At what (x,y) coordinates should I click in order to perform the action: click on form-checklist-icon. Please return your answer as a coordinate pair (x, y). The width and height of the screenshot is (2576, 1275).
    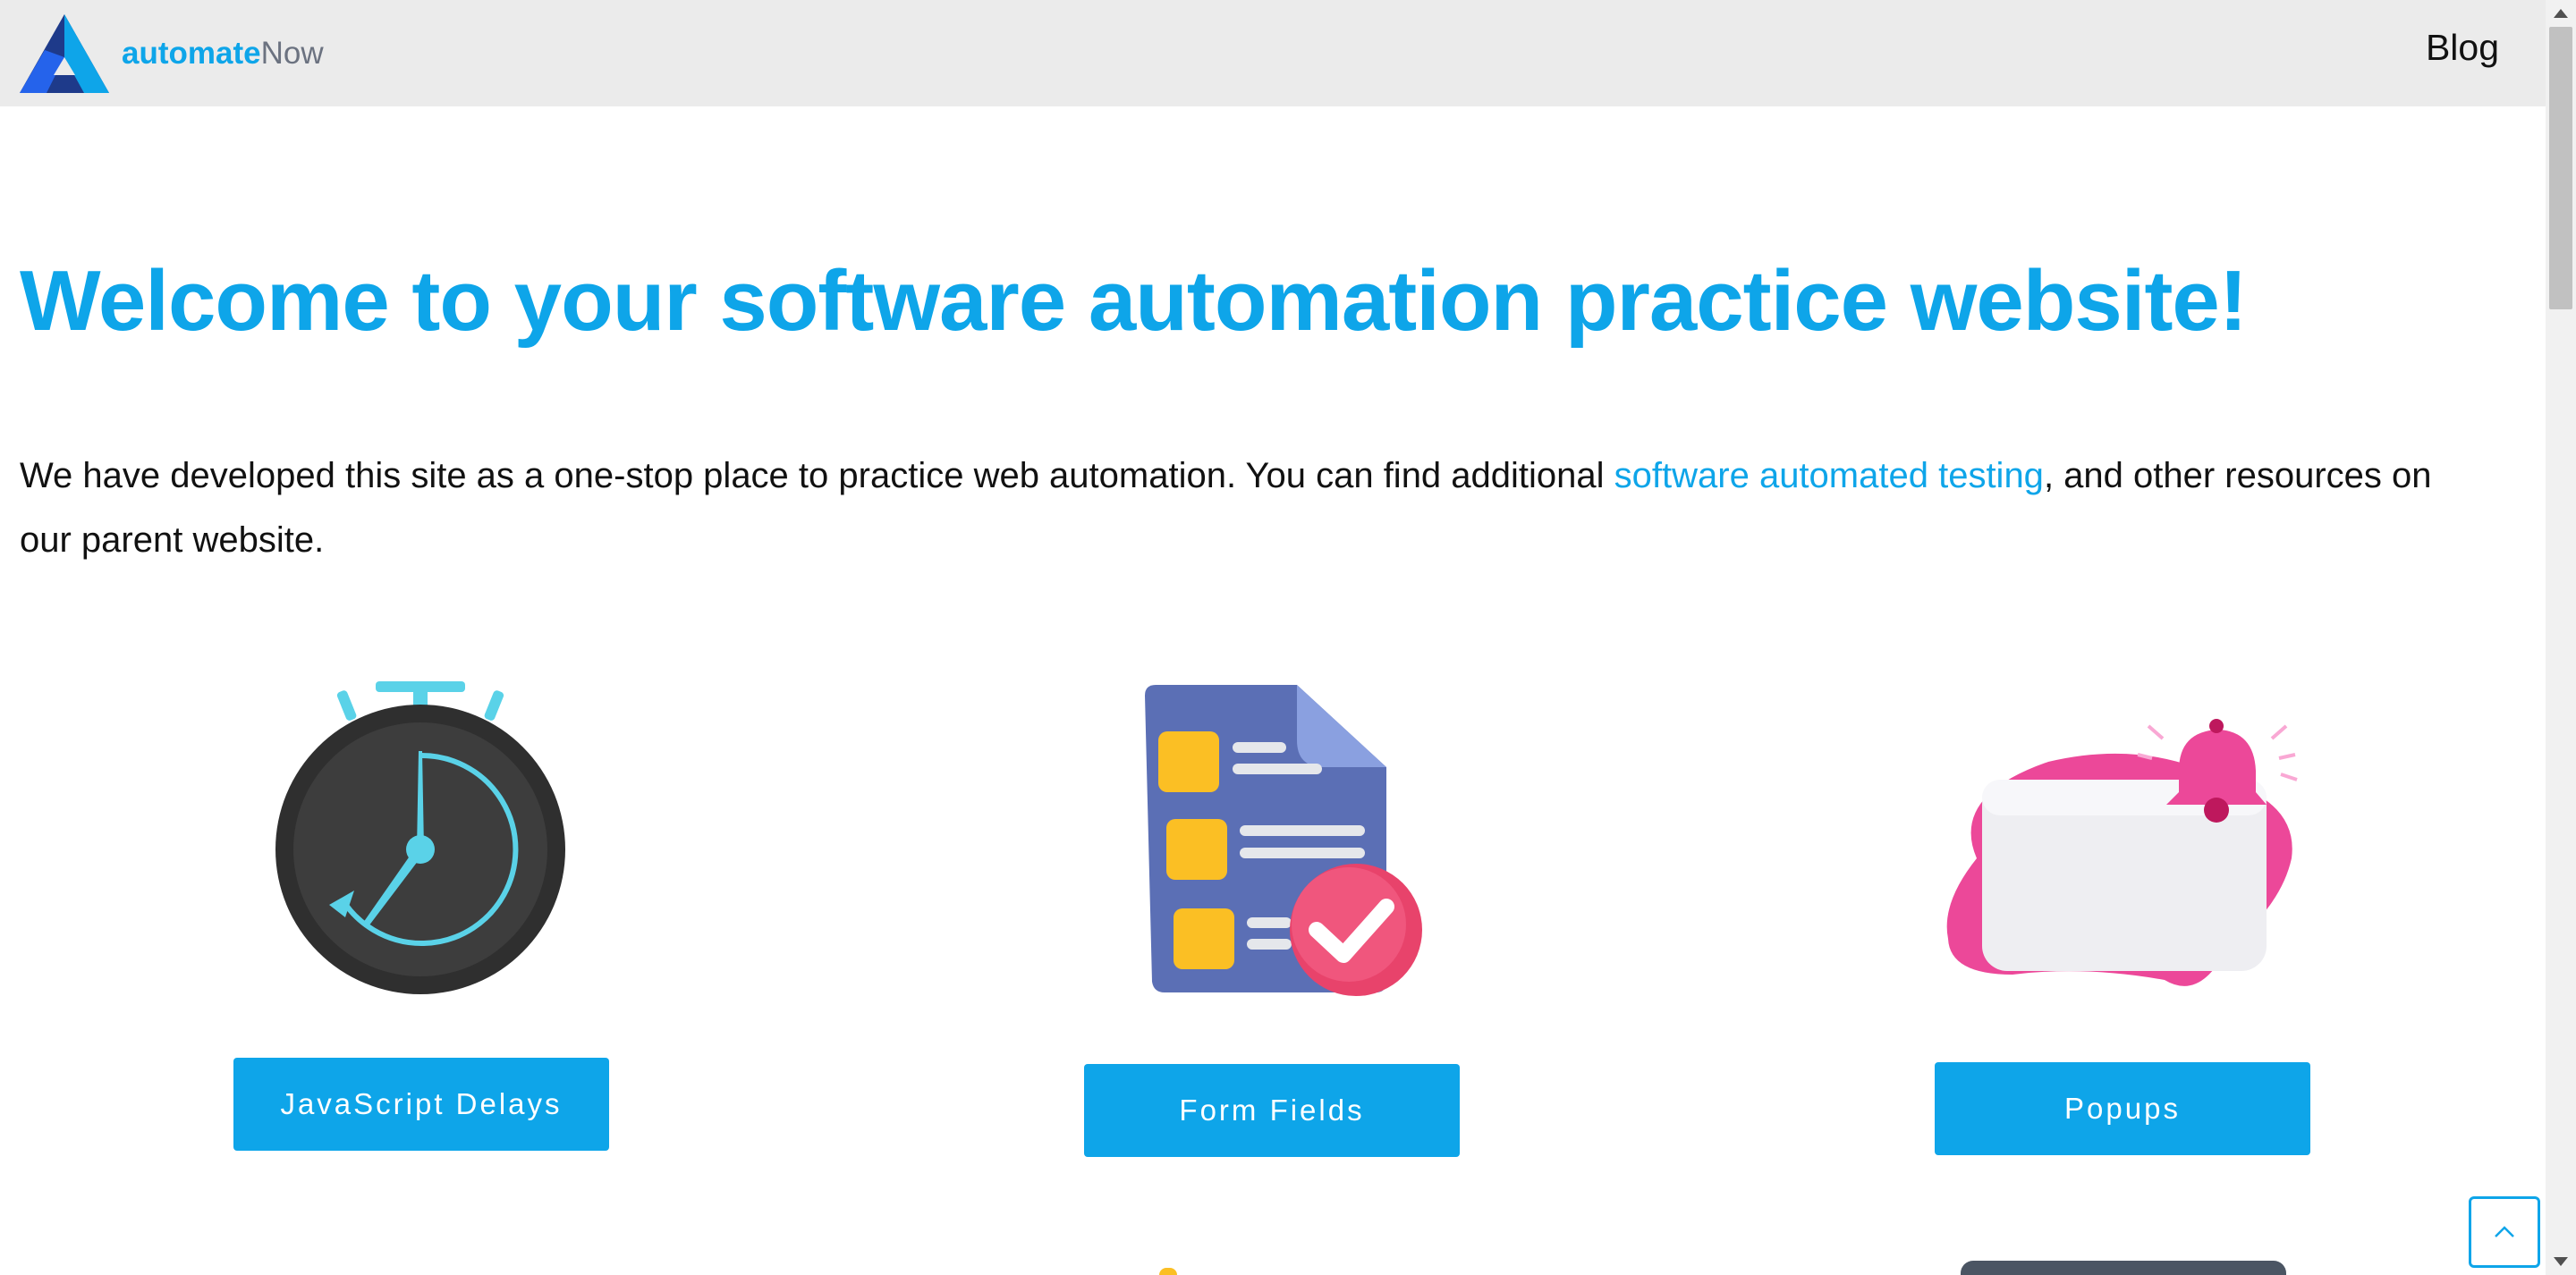
    Looking at the image, I should click on (1272, 841).